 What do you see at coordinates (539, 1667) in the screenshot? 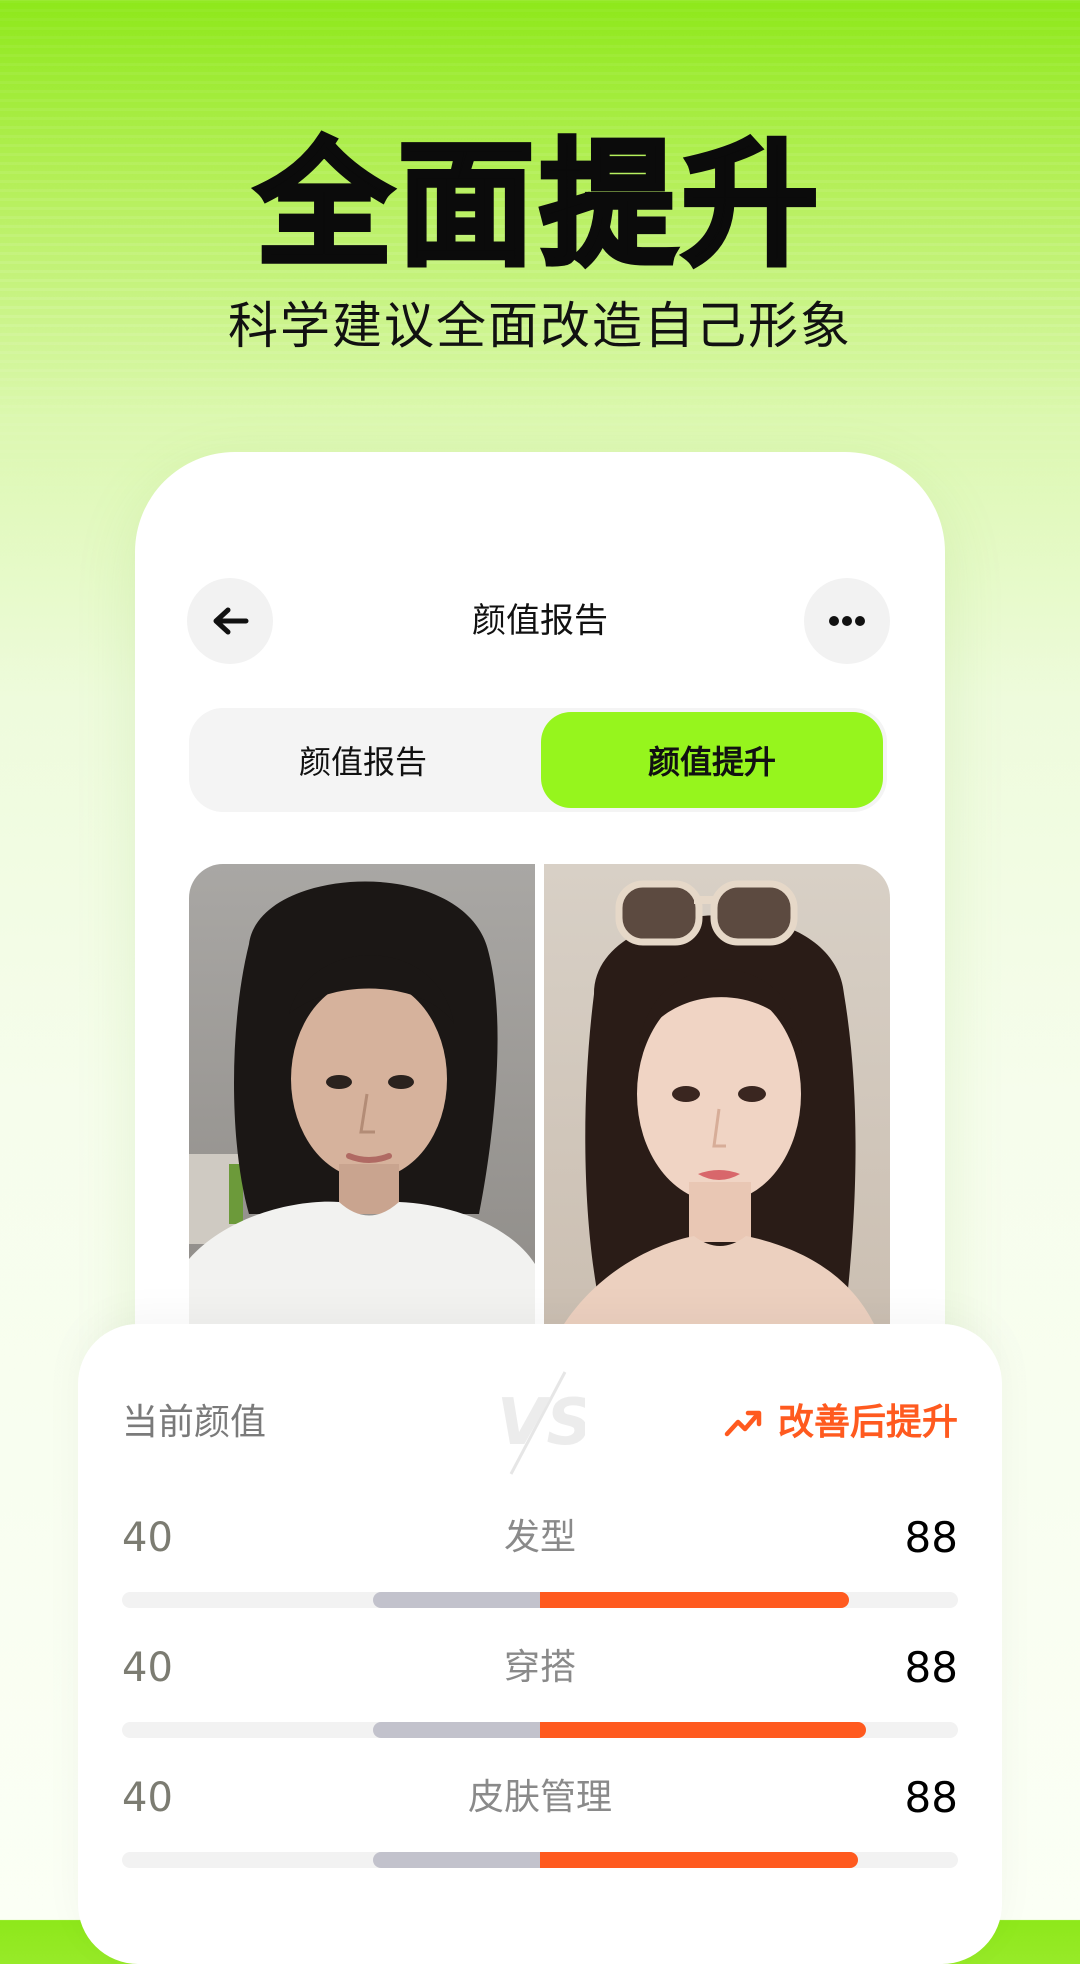
I see `row-category: 穿搭` at bounding box center [539, 1667].